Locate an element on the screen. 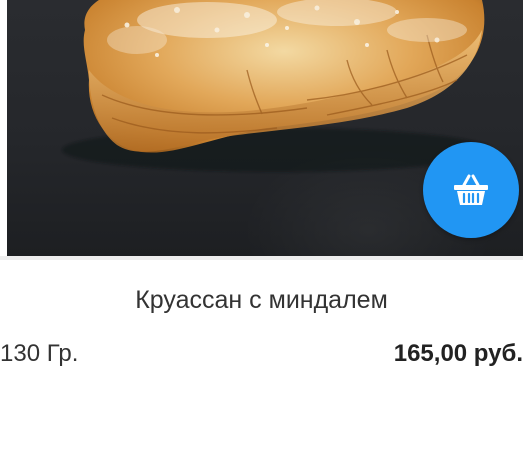 This screenshot has height=466, width=523. product-name: Круассан с миндалем is located at coordinates (261, 300).